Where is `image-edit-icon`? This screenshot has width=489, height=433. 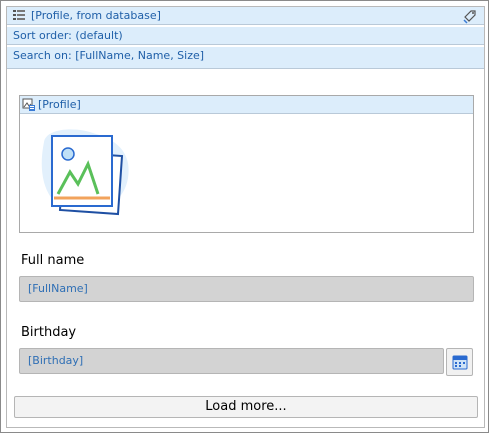
image-edit-icon is located at coordinates (28, 104).